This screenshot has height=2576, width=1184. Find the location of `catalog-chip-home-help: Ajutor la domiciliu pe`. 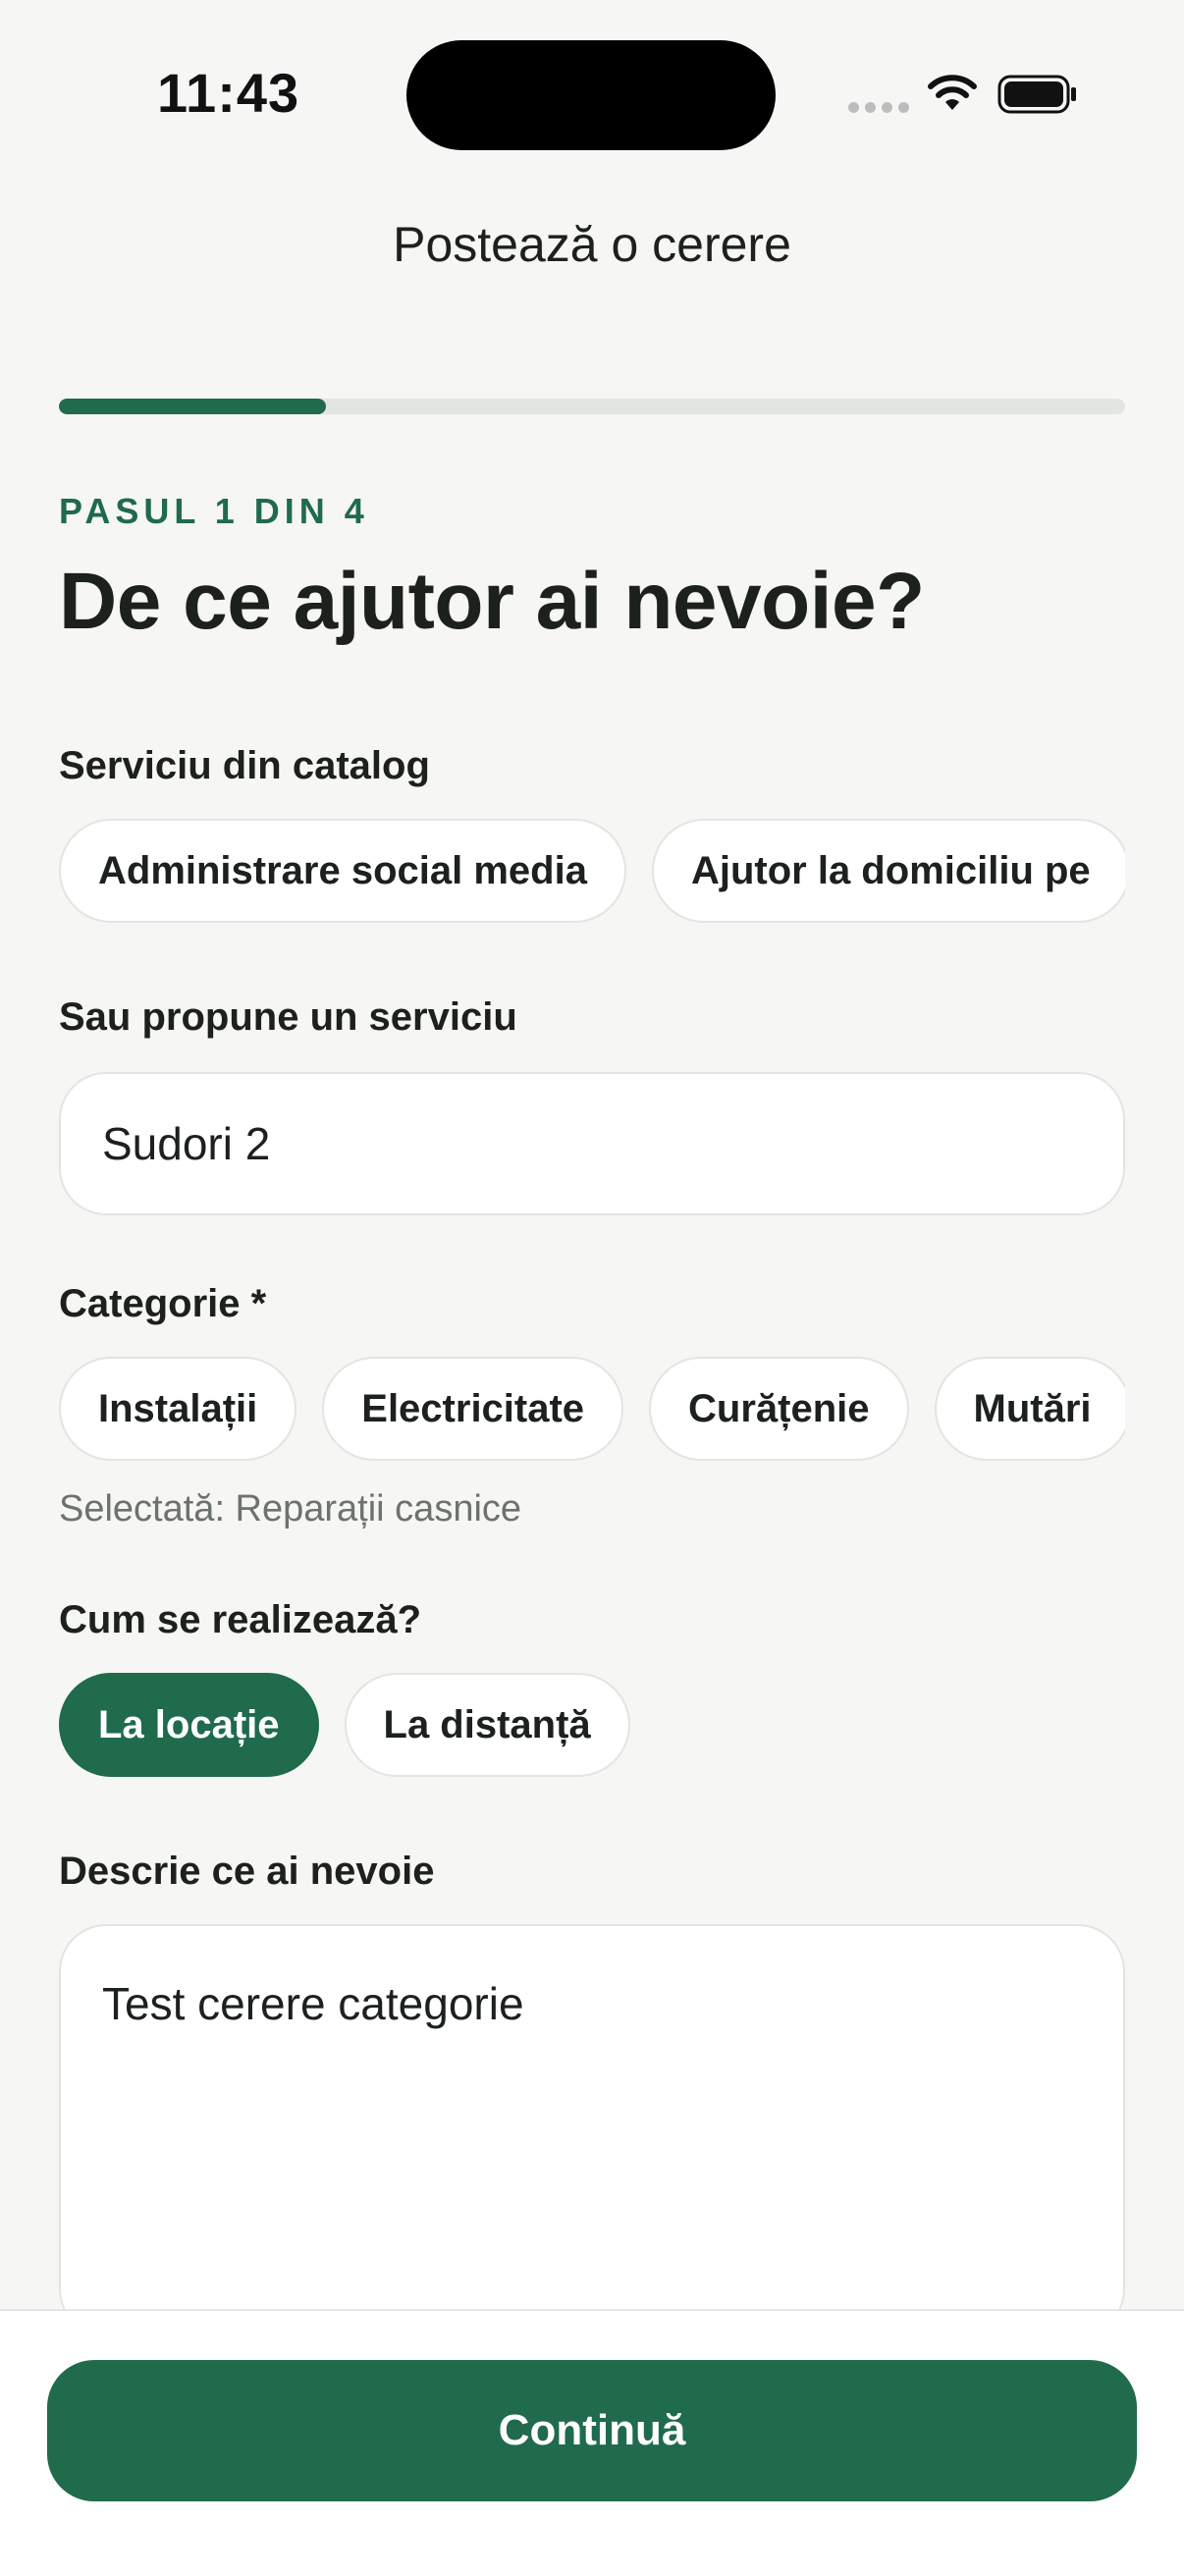

catalog-chip-home-help: Ajutor la domiciliu pe is located at coordinates (888, 871).